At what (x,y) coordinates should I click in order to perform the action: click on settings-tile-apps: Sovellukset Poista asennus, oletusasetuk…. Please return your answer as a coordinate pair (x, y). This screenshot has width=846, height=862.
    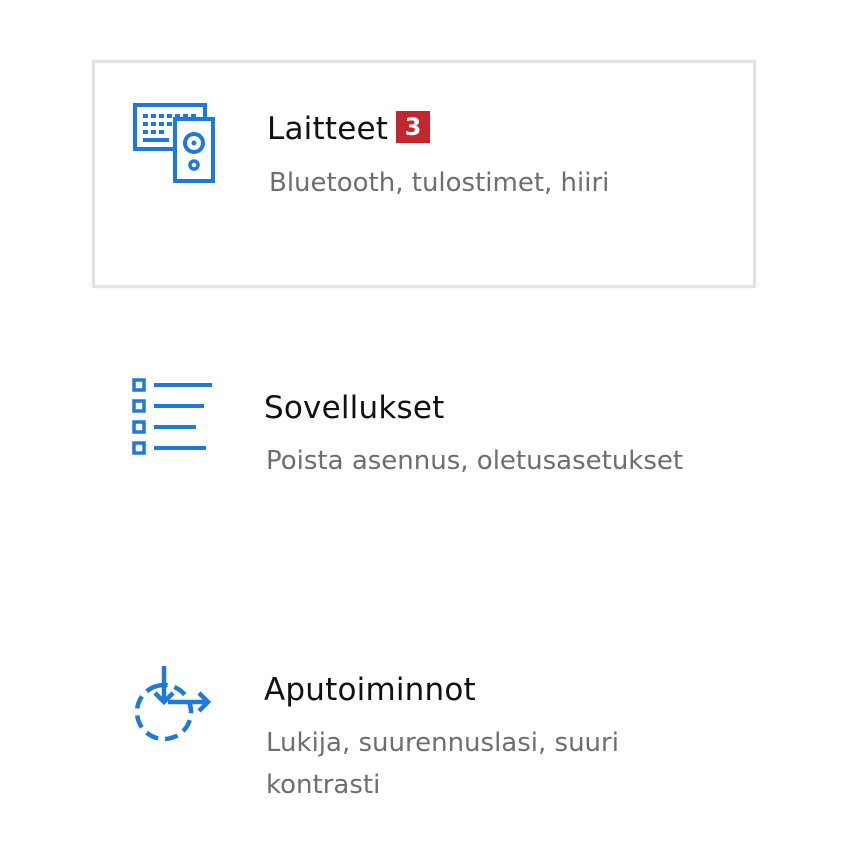
    Looking at the image, I should click on (424, 430).